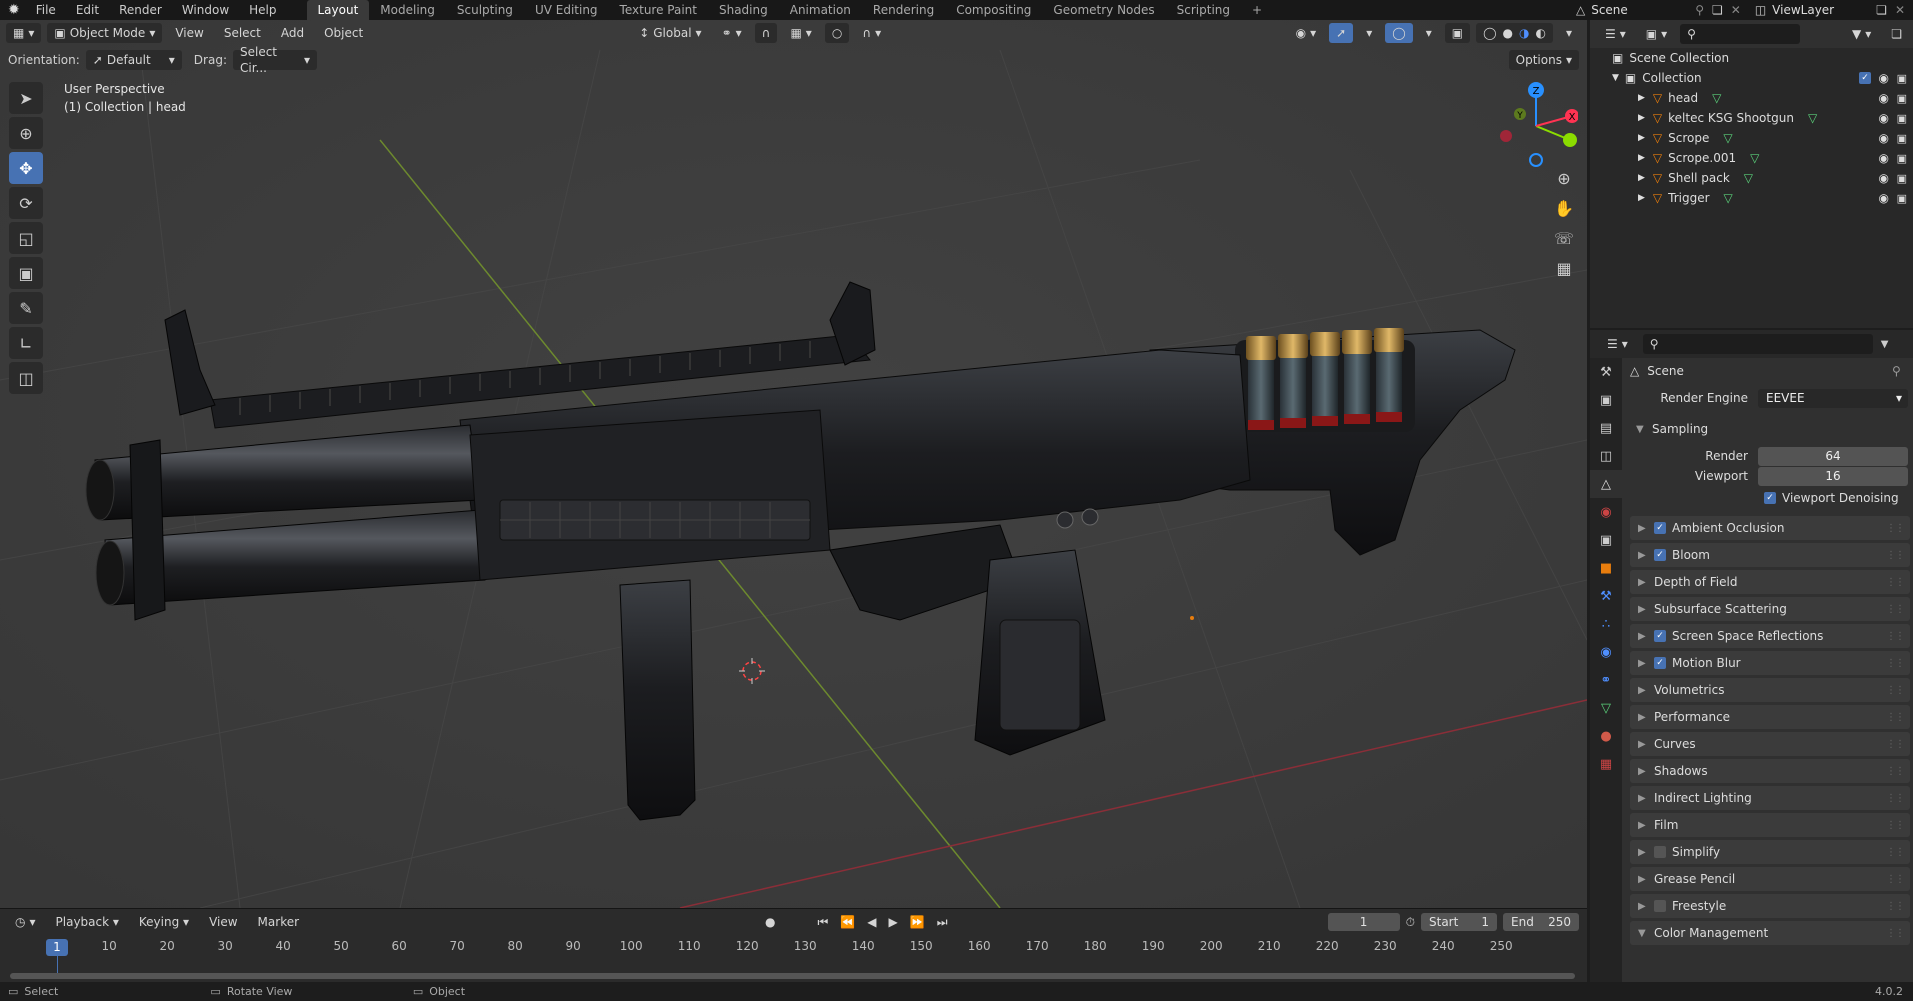  Describe the element at coordinates (343, 33) in the screenshot. I see `menu-object: Object` at that location.